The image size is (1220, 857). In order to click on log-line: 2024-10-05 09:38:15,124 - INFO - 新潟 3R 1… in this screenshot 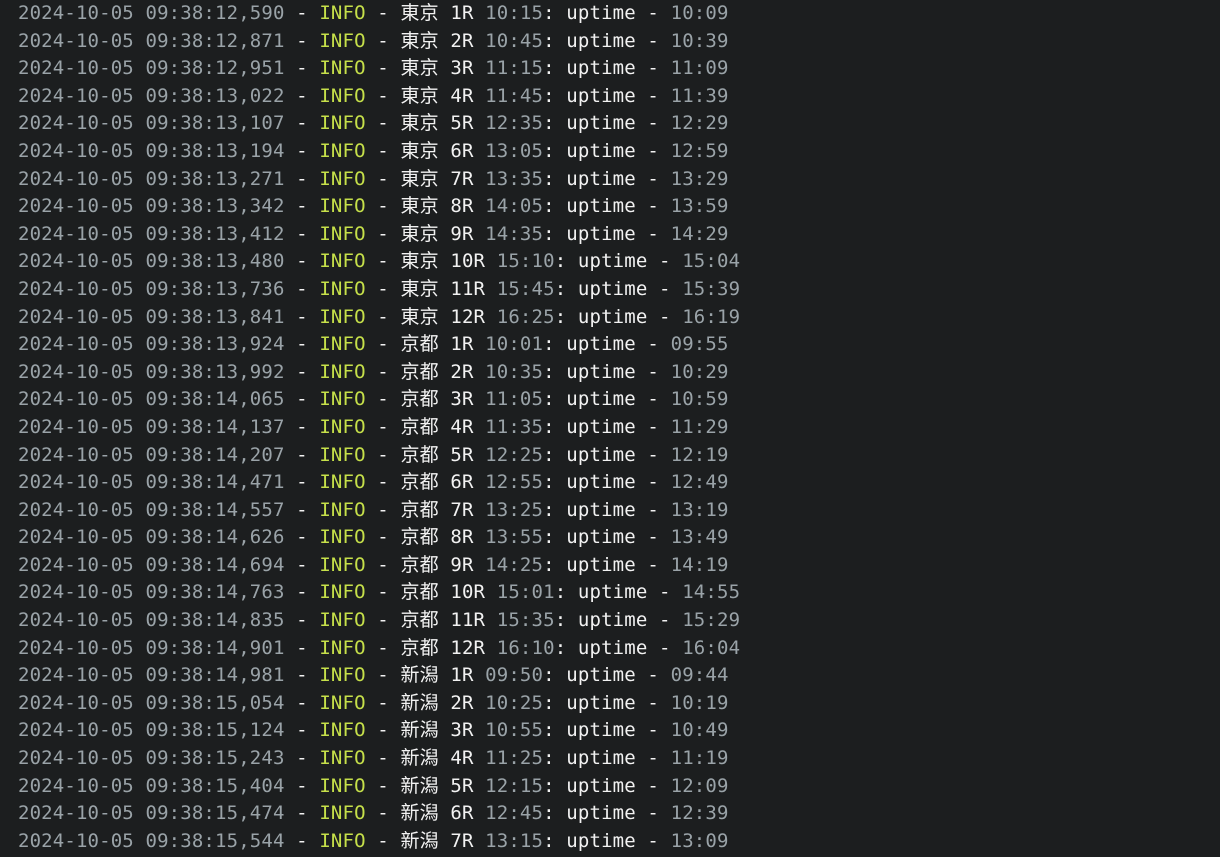, I will do `click(619, 731)`.